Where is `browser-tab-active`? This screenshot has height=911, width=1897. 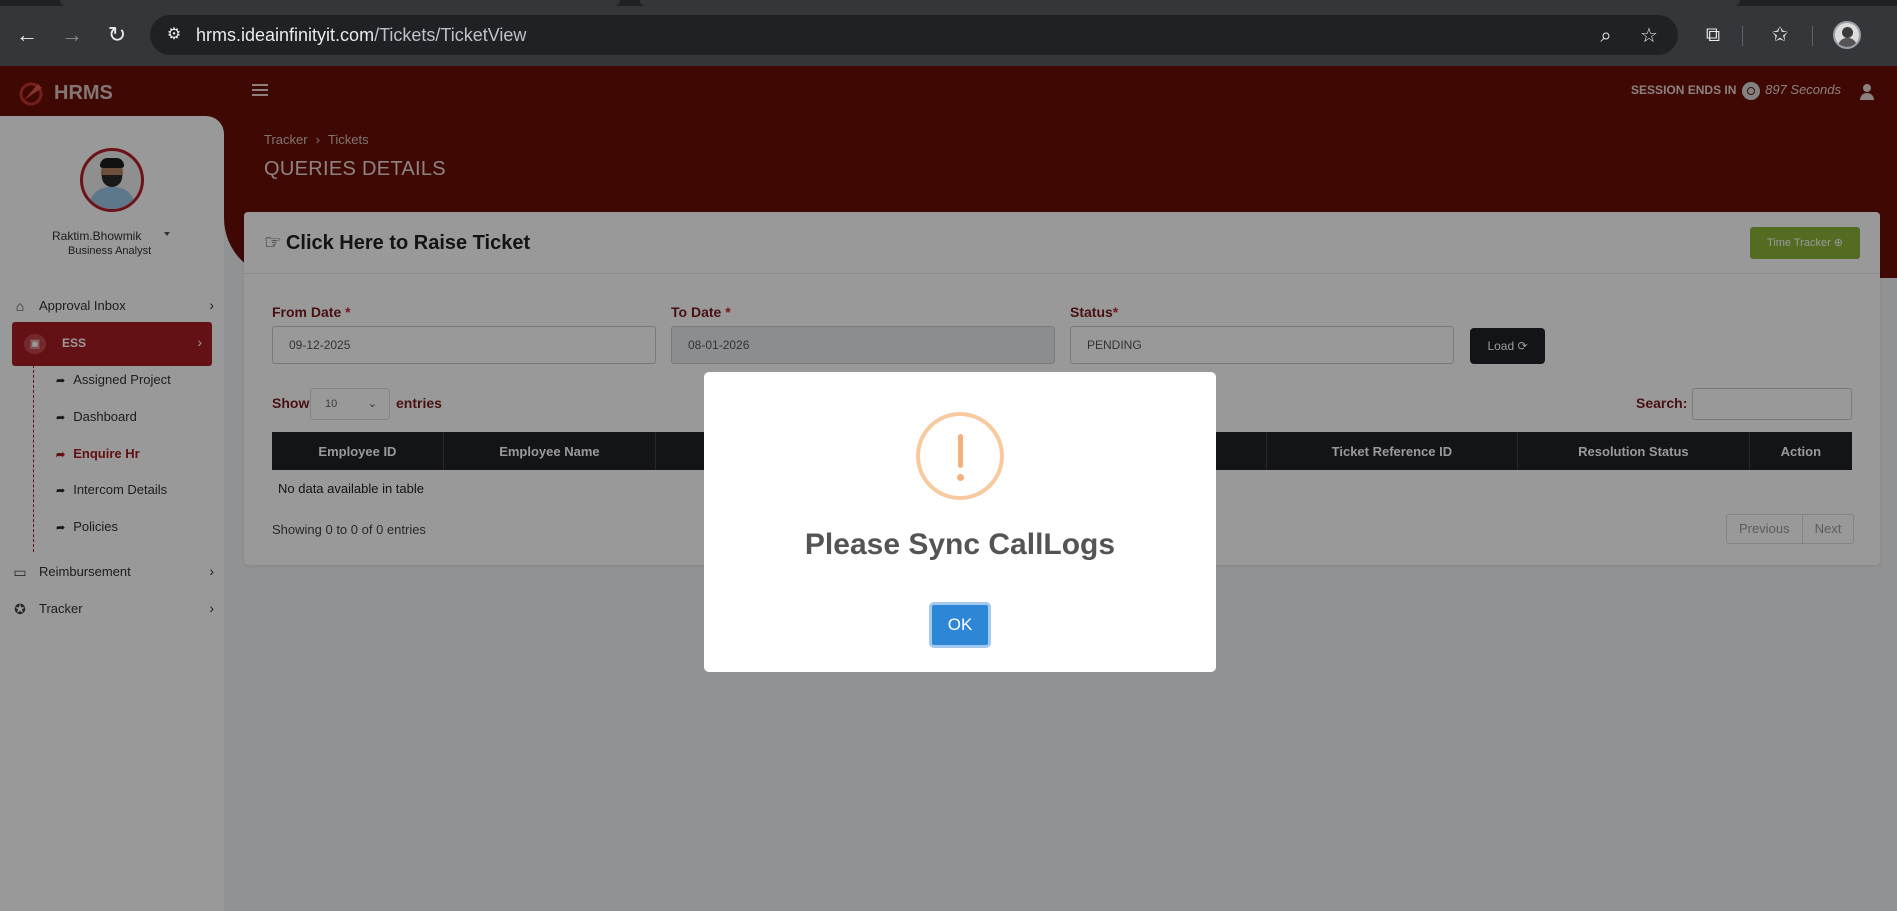 browser-tab-active is located at coordinates (1190, 3).